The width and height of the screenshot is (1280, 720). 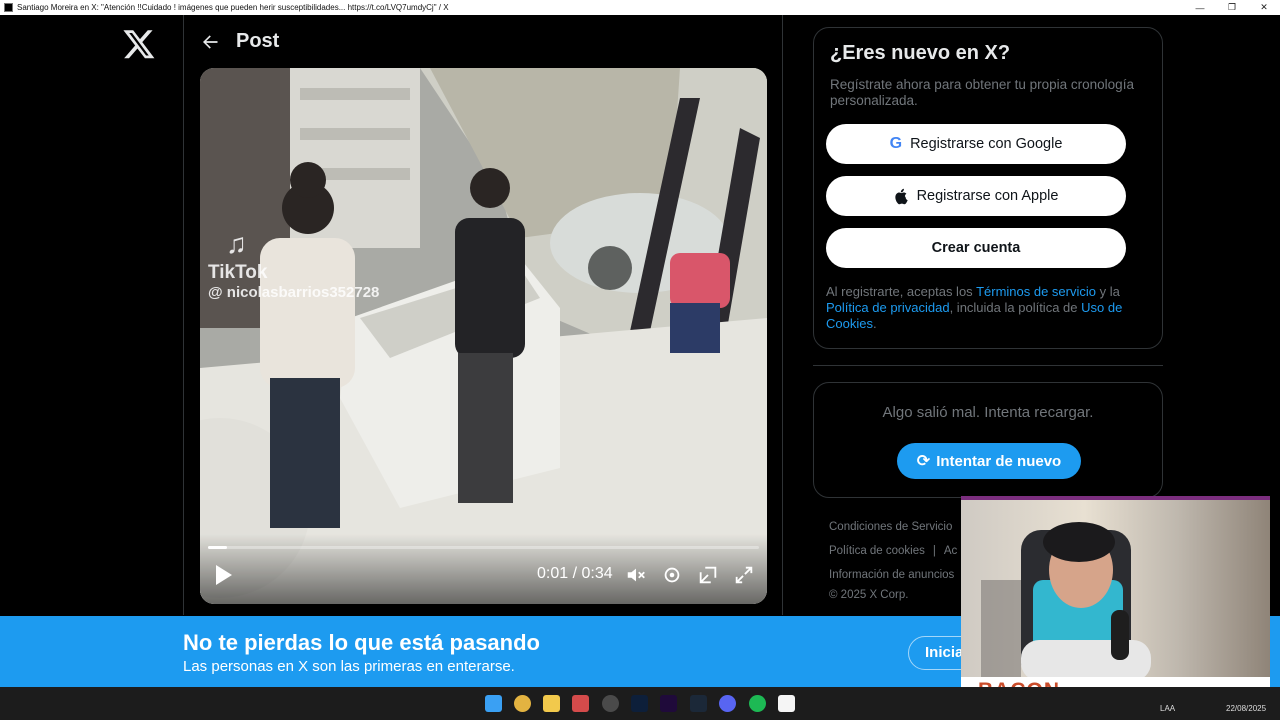 I want to click on signup-title: ¿Eres nuevo en X?, so click(x=920, y=53).